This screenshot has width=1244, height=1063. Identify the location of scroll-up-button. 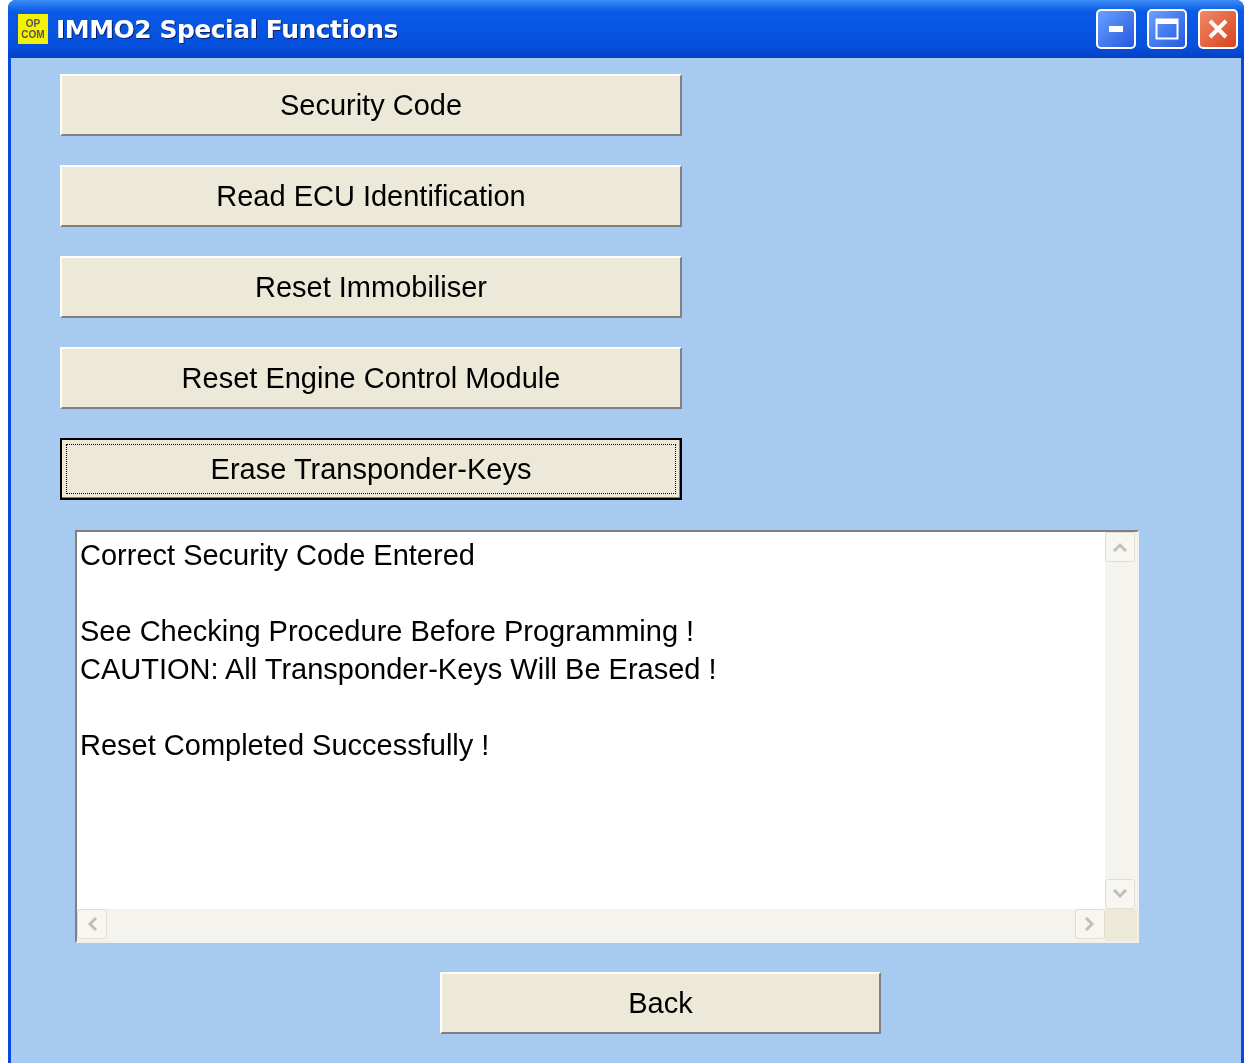
(1120, 547).